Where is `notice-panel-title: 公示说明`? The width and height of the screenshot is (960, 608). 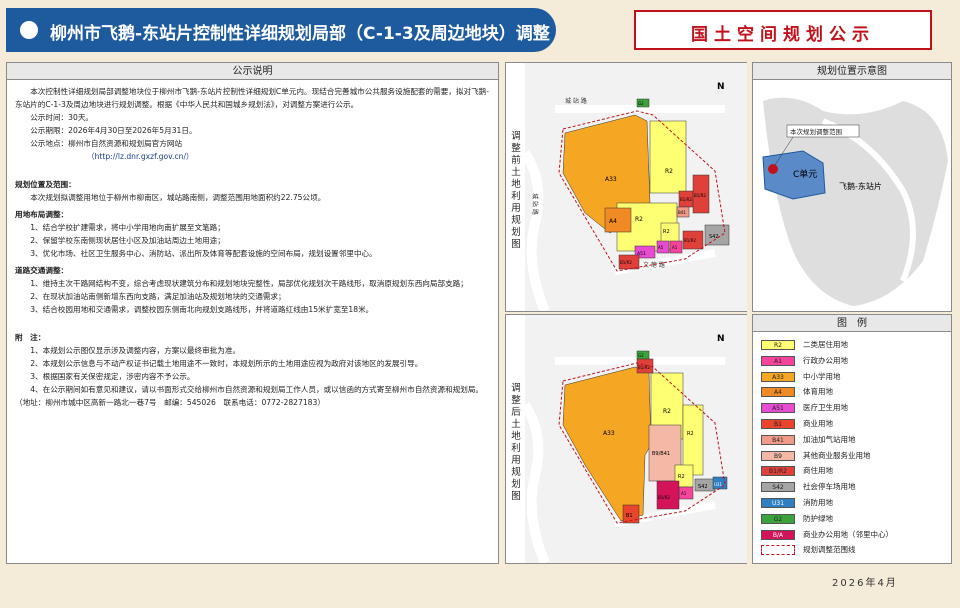 notice-panel-title: 公示说明 is located at coordinates (252, 71).